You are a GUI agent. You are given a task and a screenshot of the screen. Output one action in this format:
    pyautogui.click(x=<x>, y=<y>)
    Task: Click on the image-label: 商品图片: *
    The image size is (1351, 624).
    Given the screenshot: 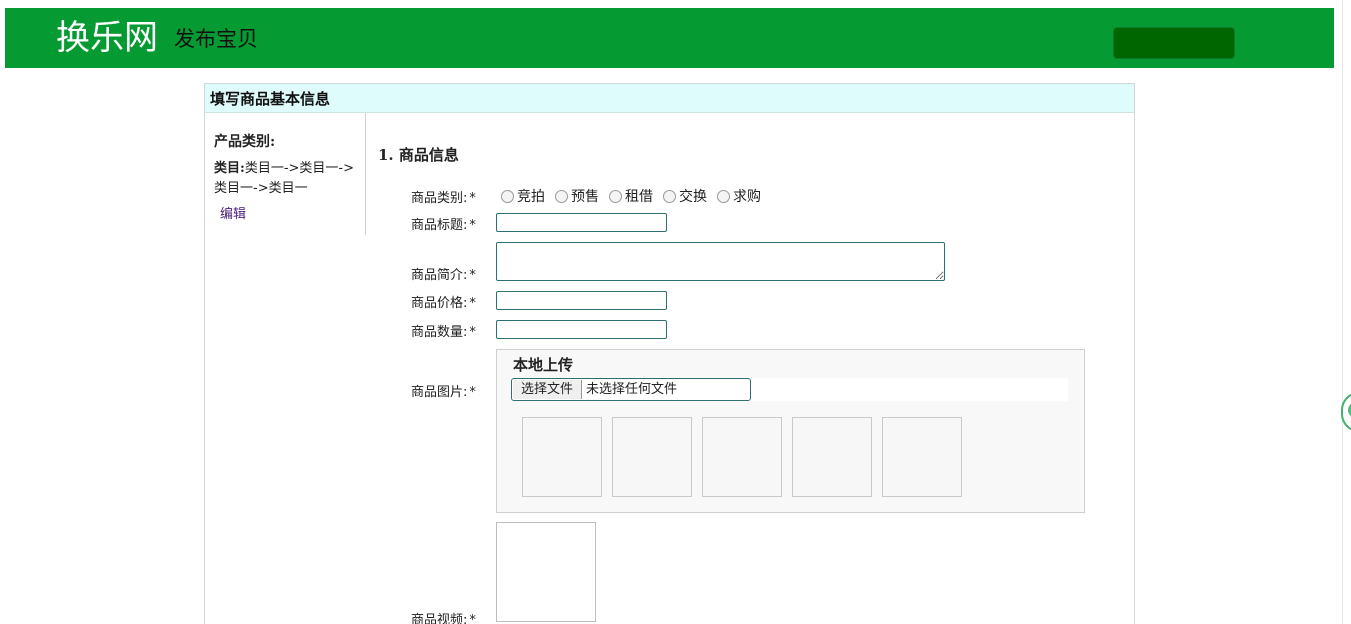 What is the action you would take?
    pyautogui.click(x=454, y=390)
    